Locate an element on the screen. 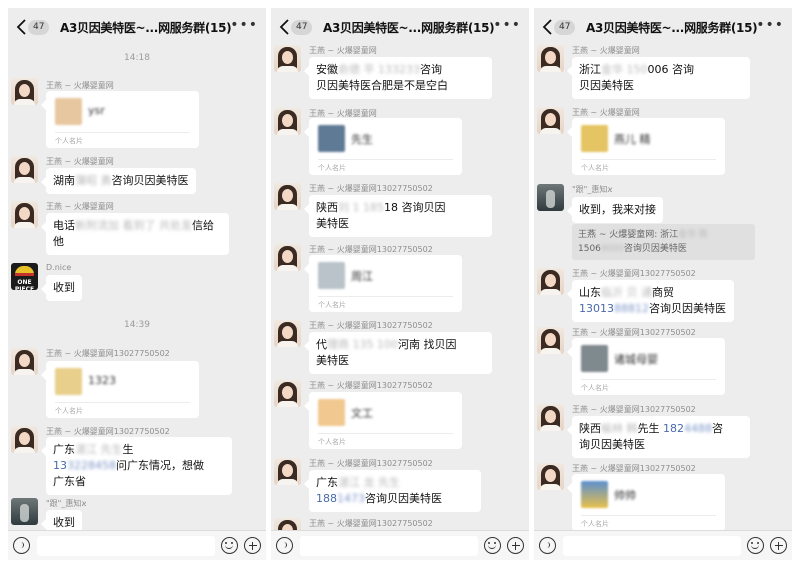 The height and width of the screenshot is (565, 800). contact-card: 帅帅 个人名片 is located at coordinates (646, 502).